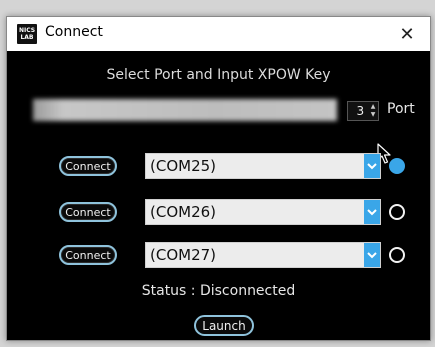 The height and width of the screenshot is (347, 435). I want to click on connection-status: Status : Disconnected, so click(218, 291).